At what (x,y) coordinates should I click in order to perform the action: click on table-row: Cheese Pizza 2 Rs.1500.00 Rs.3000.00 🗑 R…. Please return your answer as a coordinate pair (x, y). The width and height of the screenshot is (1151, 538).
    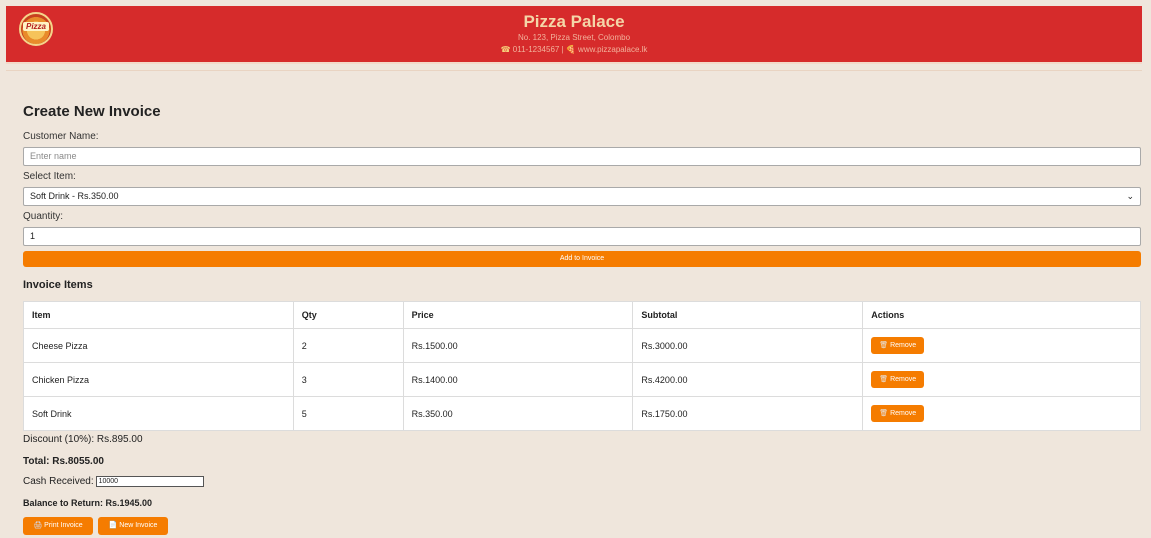
    Looking at the image, I should click on (582, 345).